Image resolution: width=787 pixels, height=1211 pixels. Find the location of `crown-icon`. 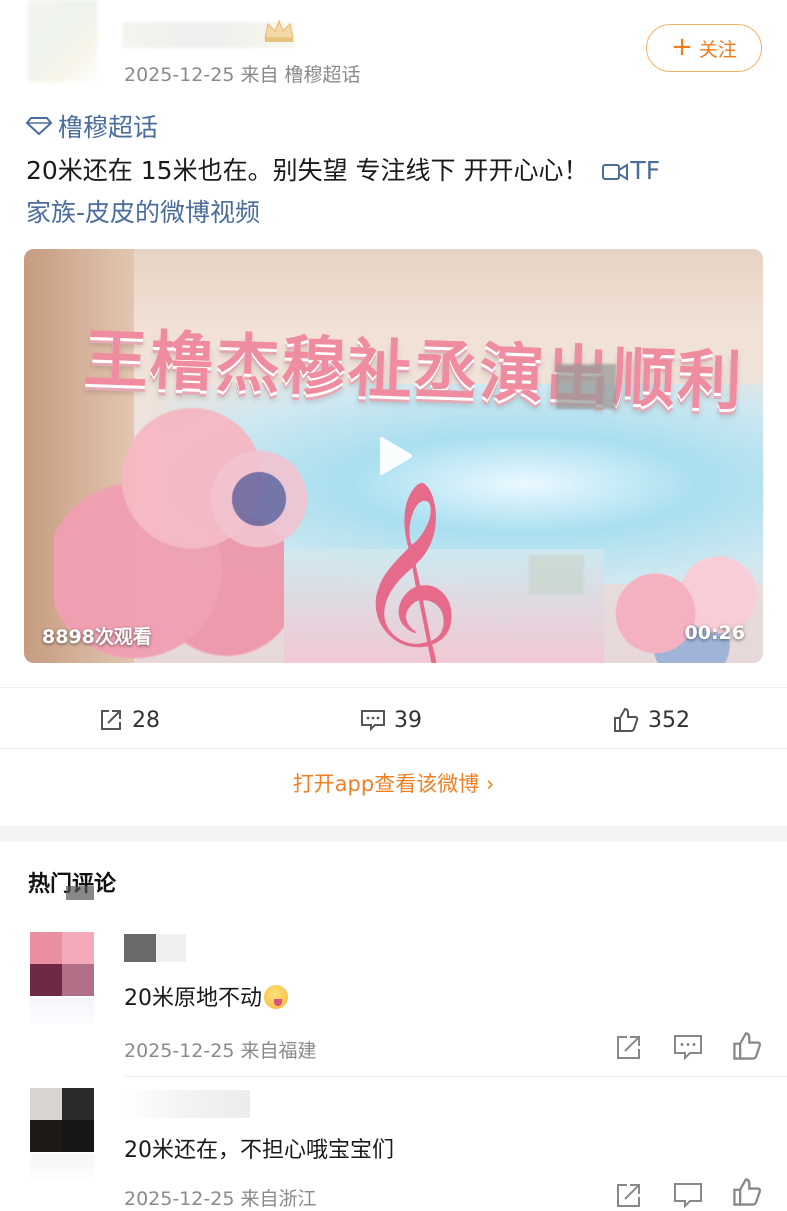

crown-icon is located at coordinates (279, 30).